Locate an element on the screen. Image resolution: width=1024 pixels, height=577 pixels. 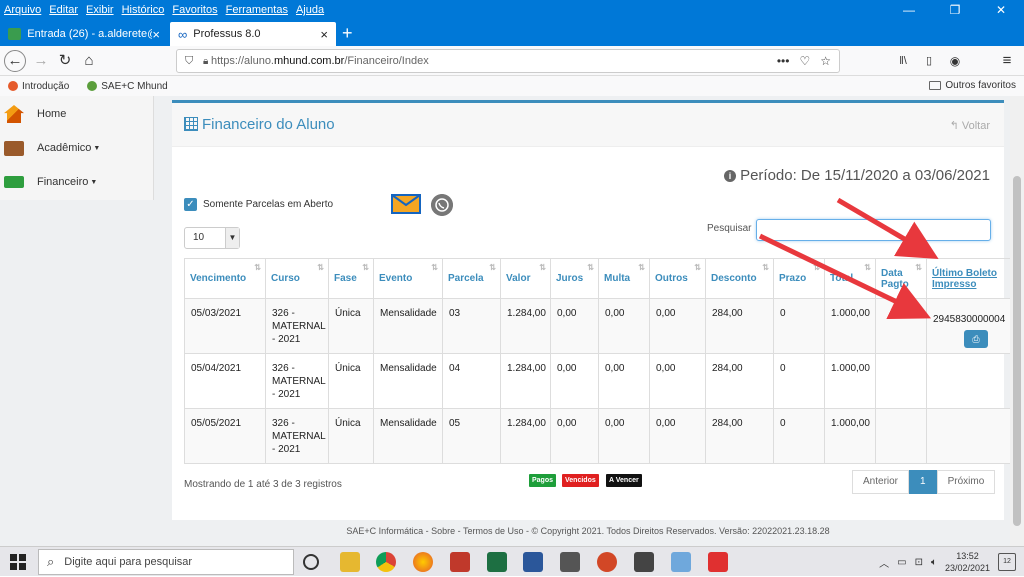
menu-arquivo: Arquivo is located at coordinates (22, 10).